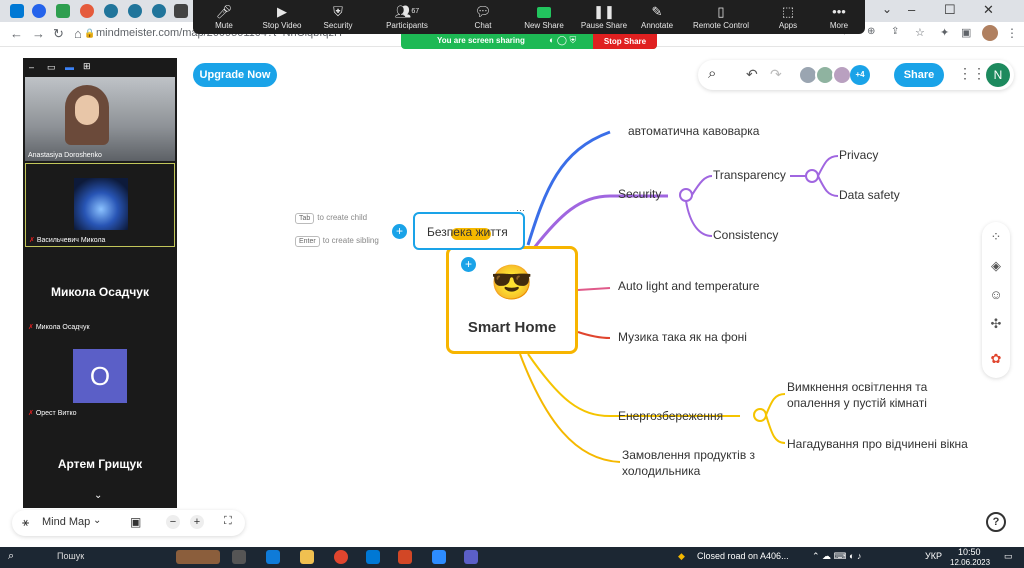  Describe the element at coordinates (520, 210) in the screenshot. I see `node-options-icon: ⋯` at that location.